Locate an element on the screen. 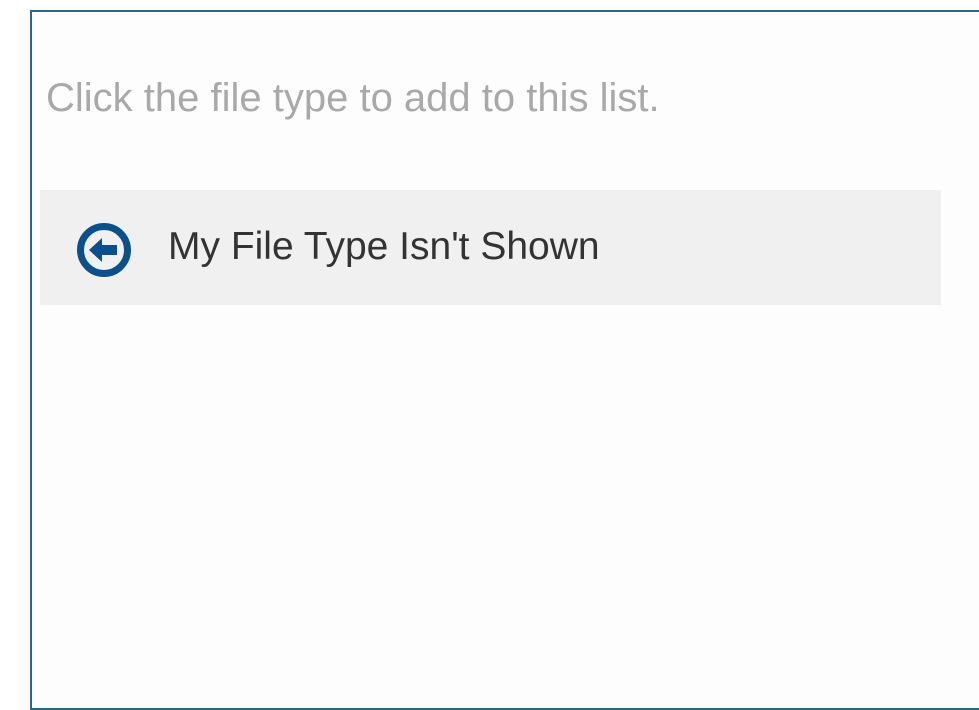 The image size is (979, 710). file-type-list: My File Type Isn't Shown is located at coordinates (490, 247).